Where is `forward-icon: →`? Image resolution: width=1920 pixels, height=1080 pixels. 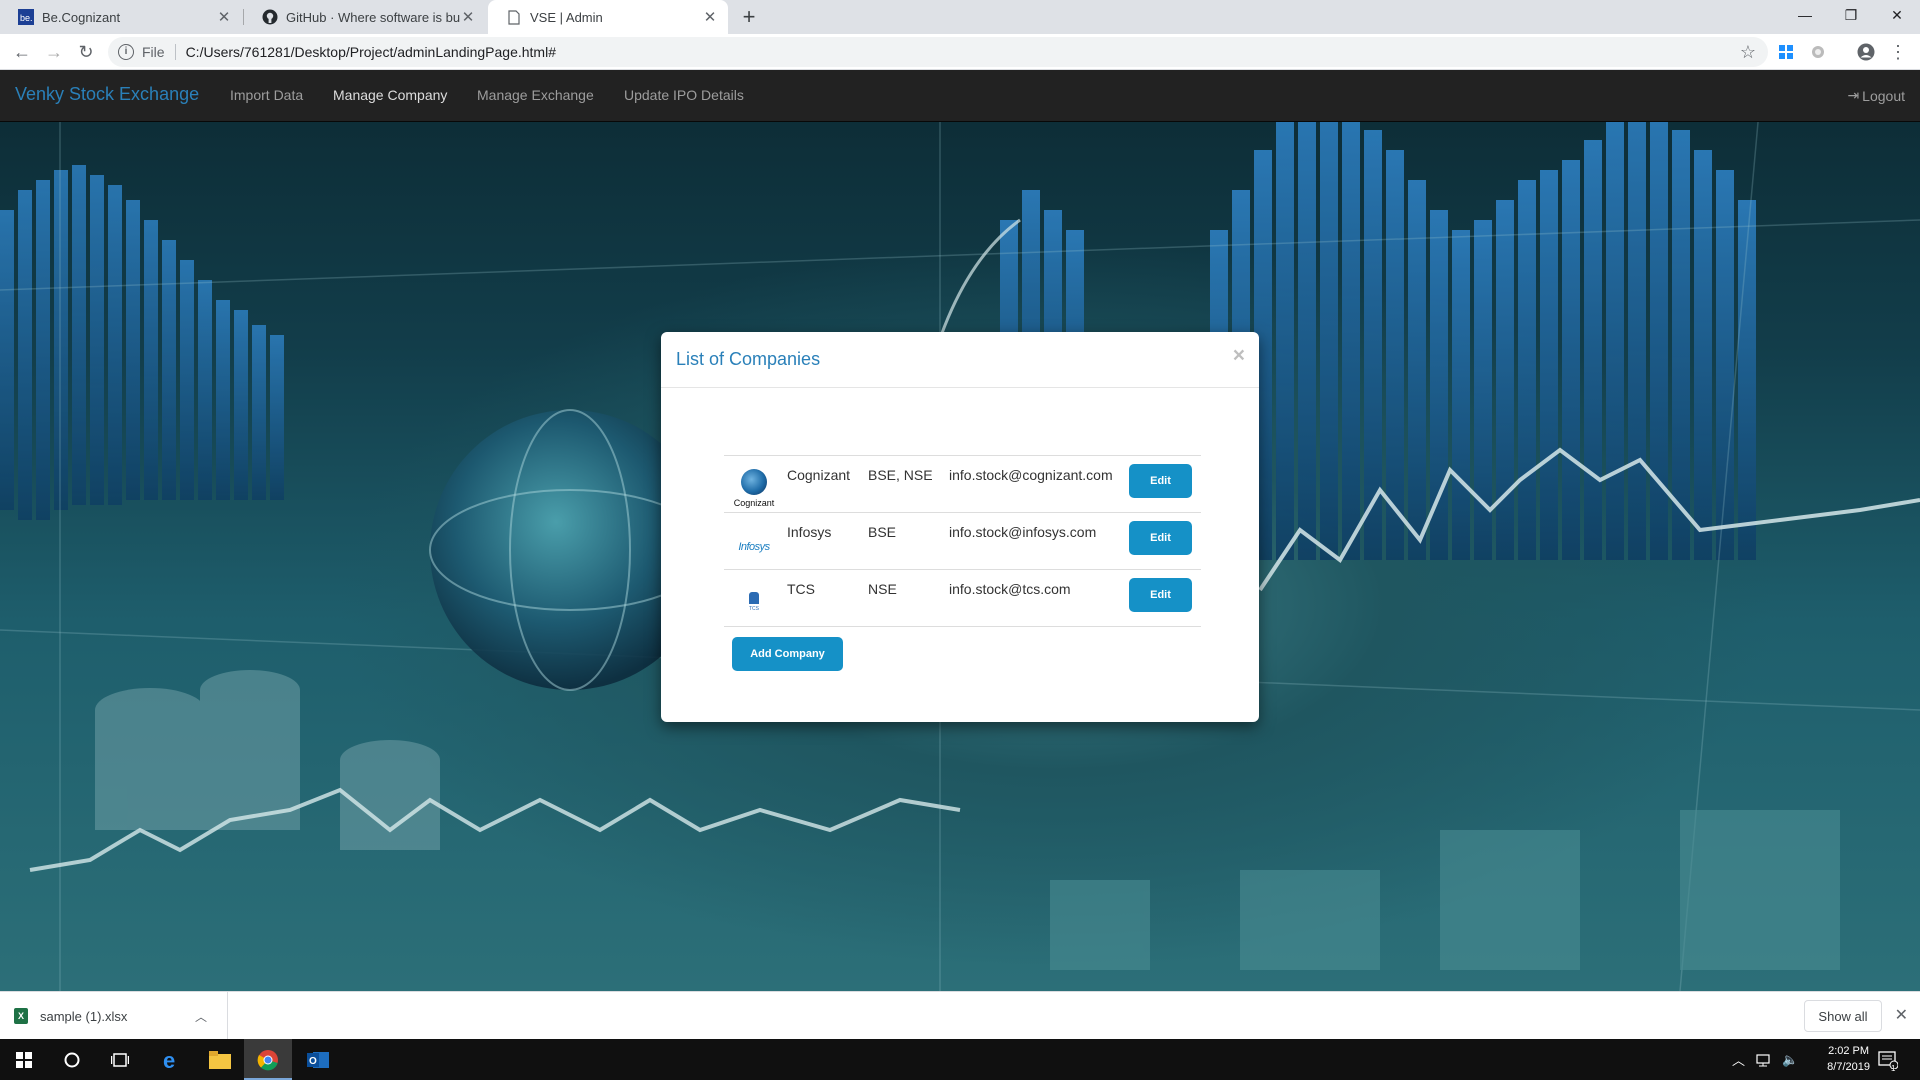
forward-icon: → is located at coordinates (54, 52).